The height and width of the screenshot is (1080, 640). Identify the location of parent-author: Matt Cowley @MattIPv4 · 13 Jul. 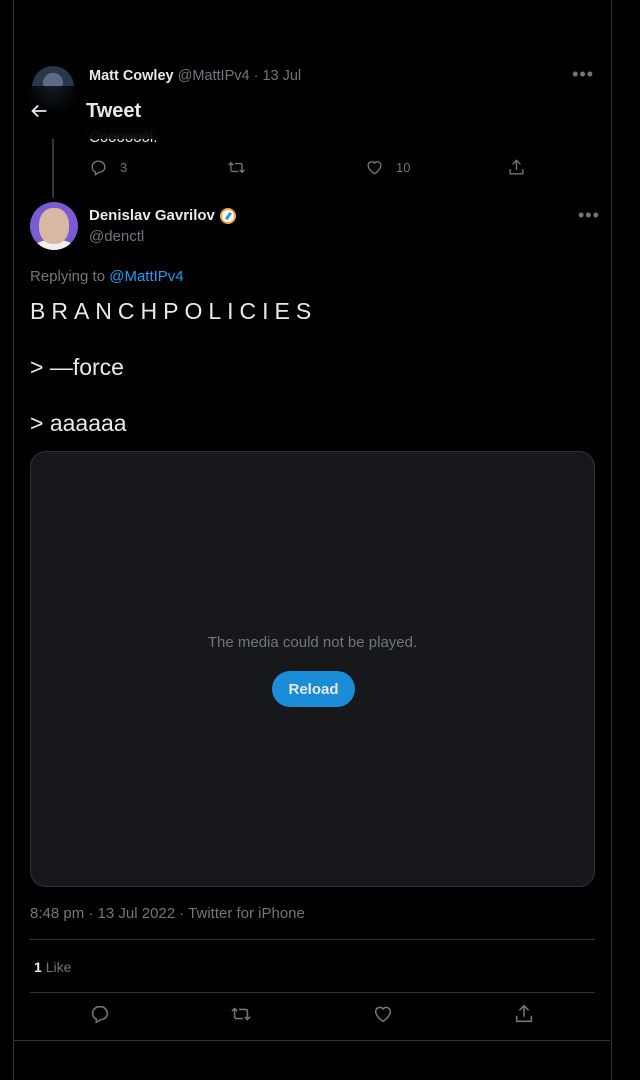
(195, 76).